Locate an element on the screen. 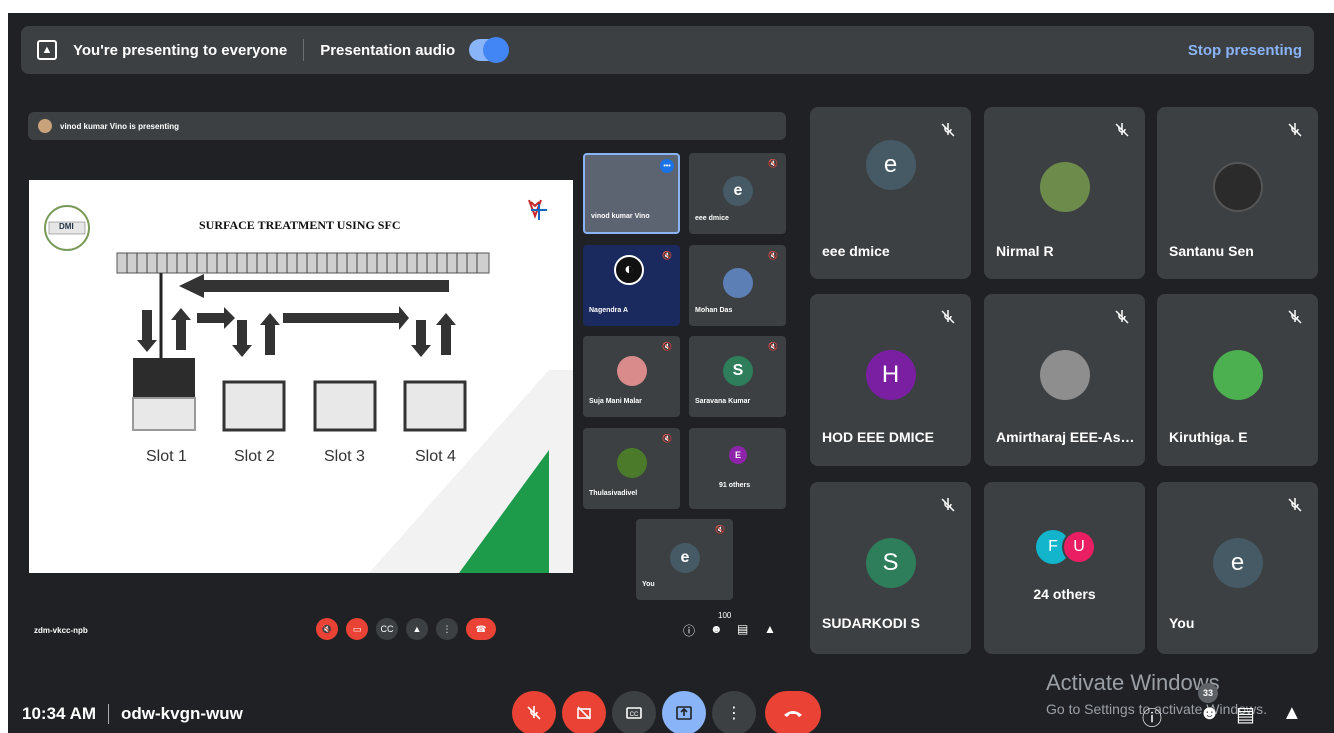 The height and width of the screenshot is (733, 1334). stop-presenting-button: Stop presenting is located at coordinates (1245, 50).